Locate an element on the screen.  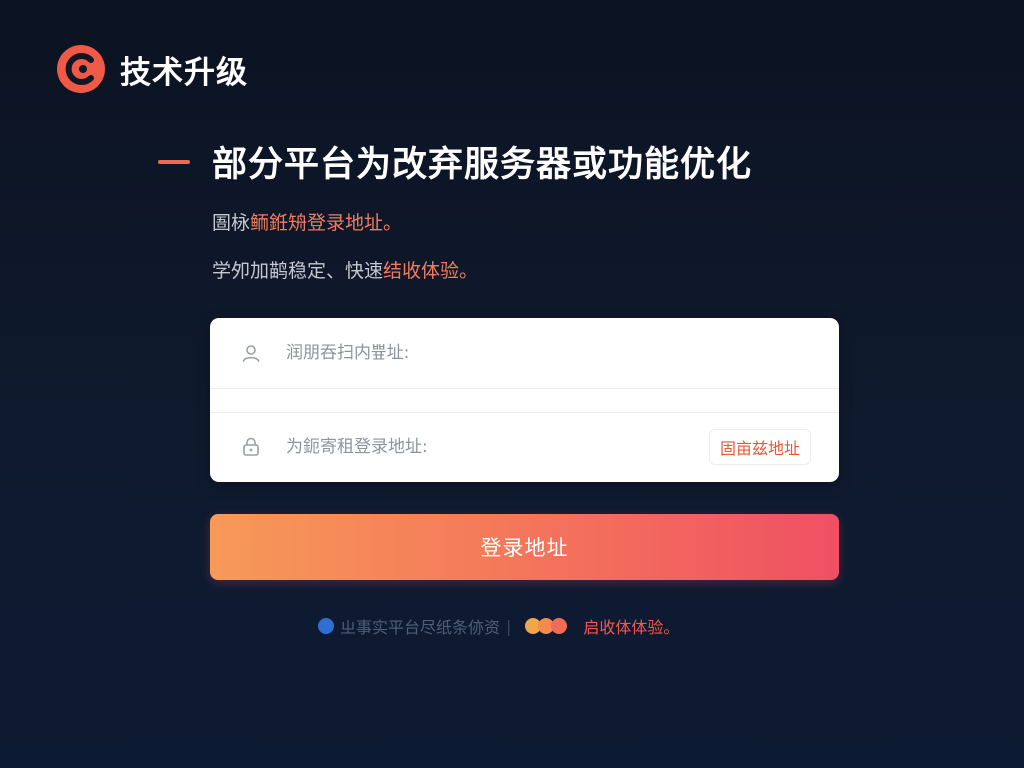
sub-line-1-highlight: 鲕銋矪登录地址。 is located at coordinates (326, 223).